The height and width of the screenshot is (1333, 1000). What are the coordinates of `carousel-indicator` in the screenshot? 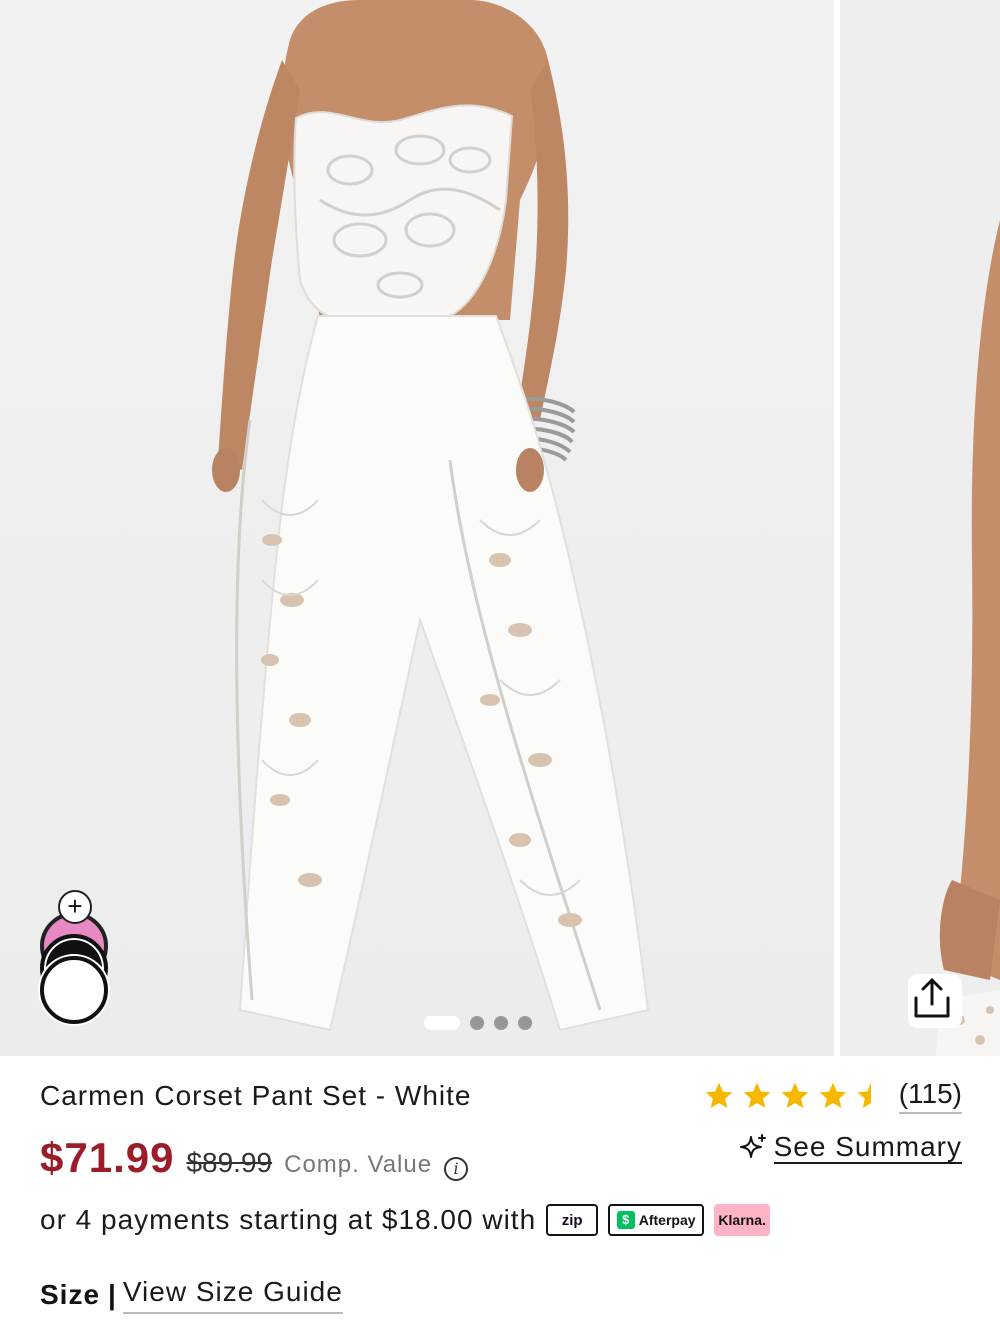 It's located at (478, 1023).